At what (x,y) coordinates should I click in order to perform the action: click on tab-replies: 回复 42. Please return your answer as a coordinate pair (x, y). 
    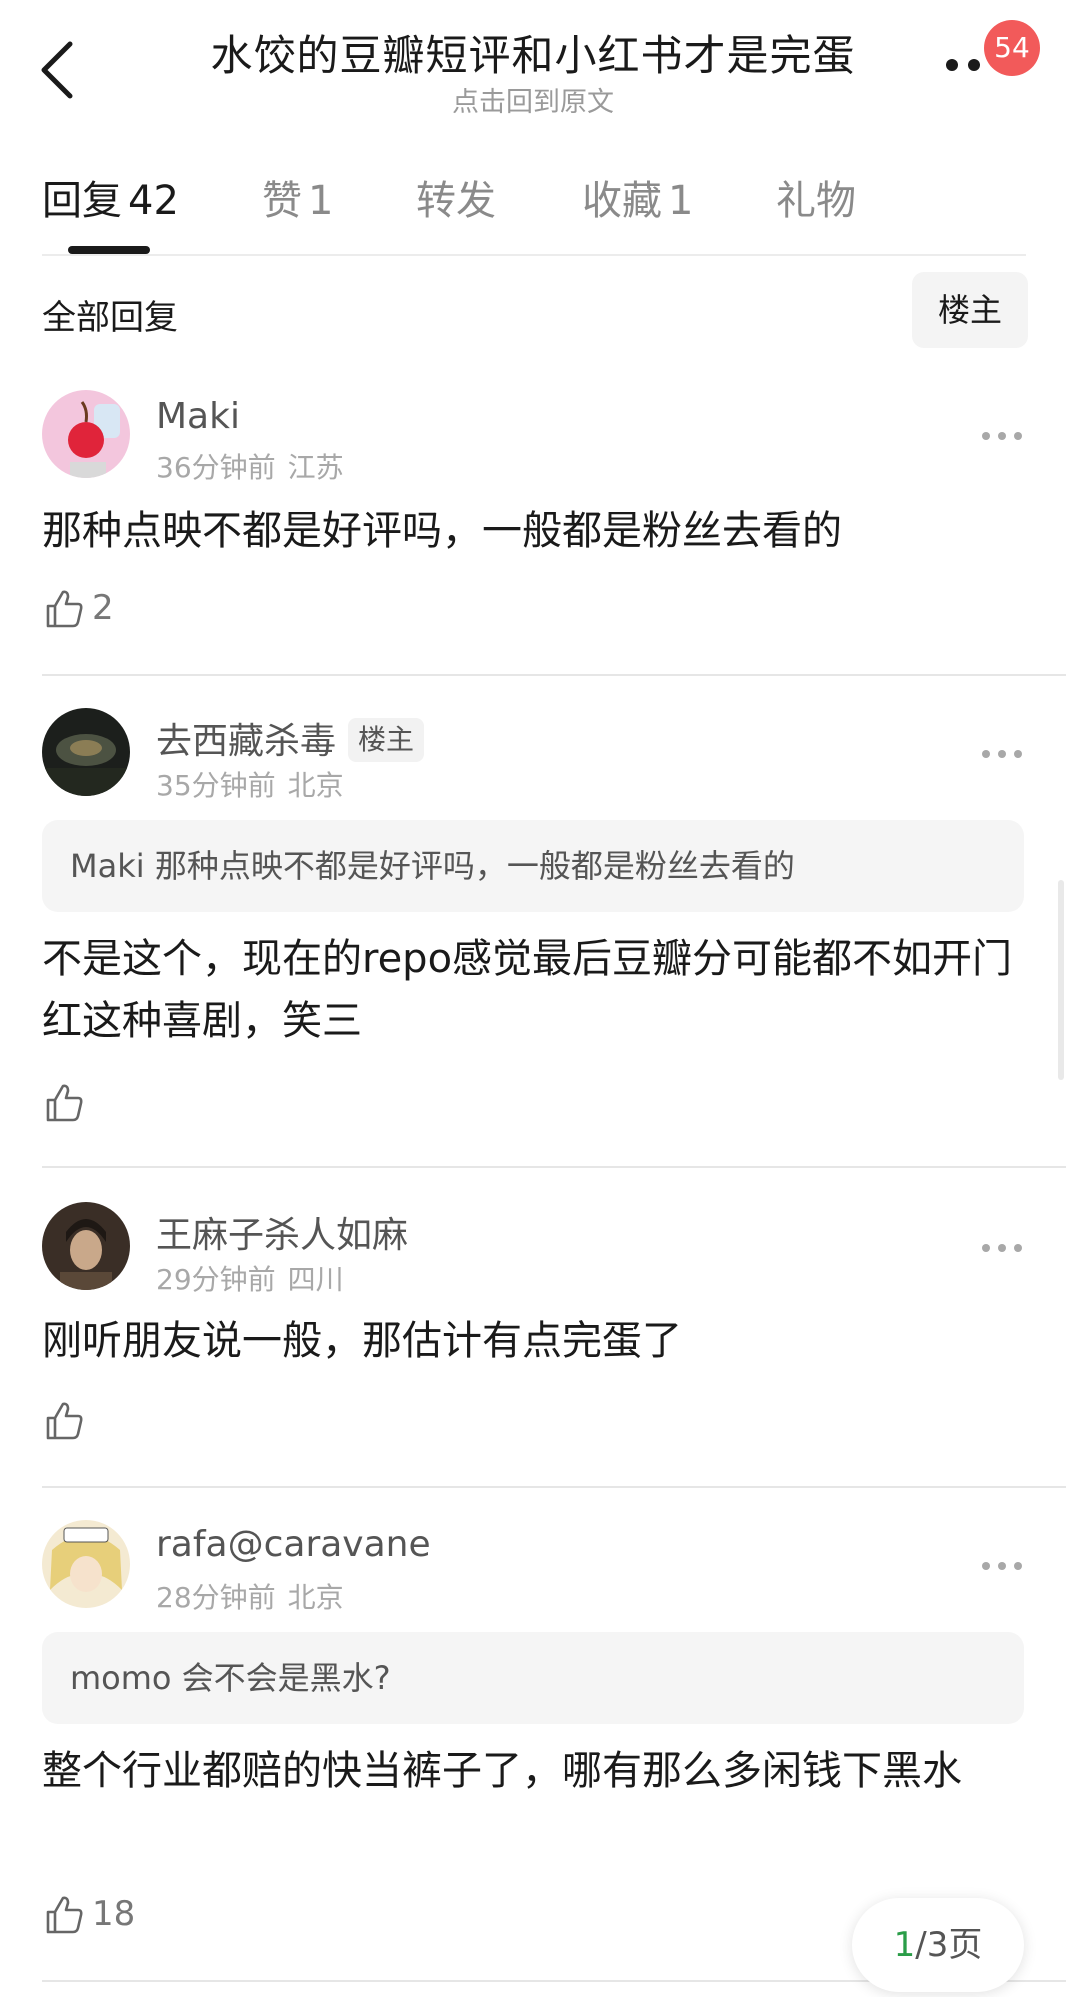
    Looking at the image, I should click on (110, 197).